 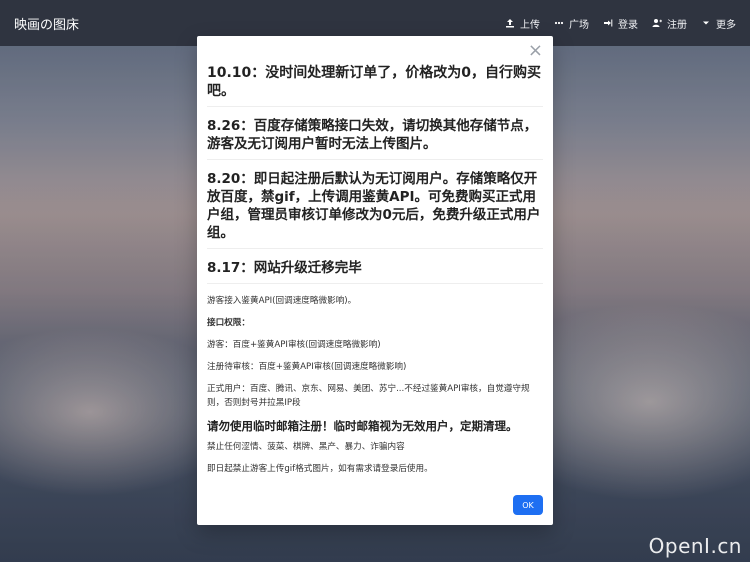 I want to click on nav-login: 登录, so click(x=620, y=23).